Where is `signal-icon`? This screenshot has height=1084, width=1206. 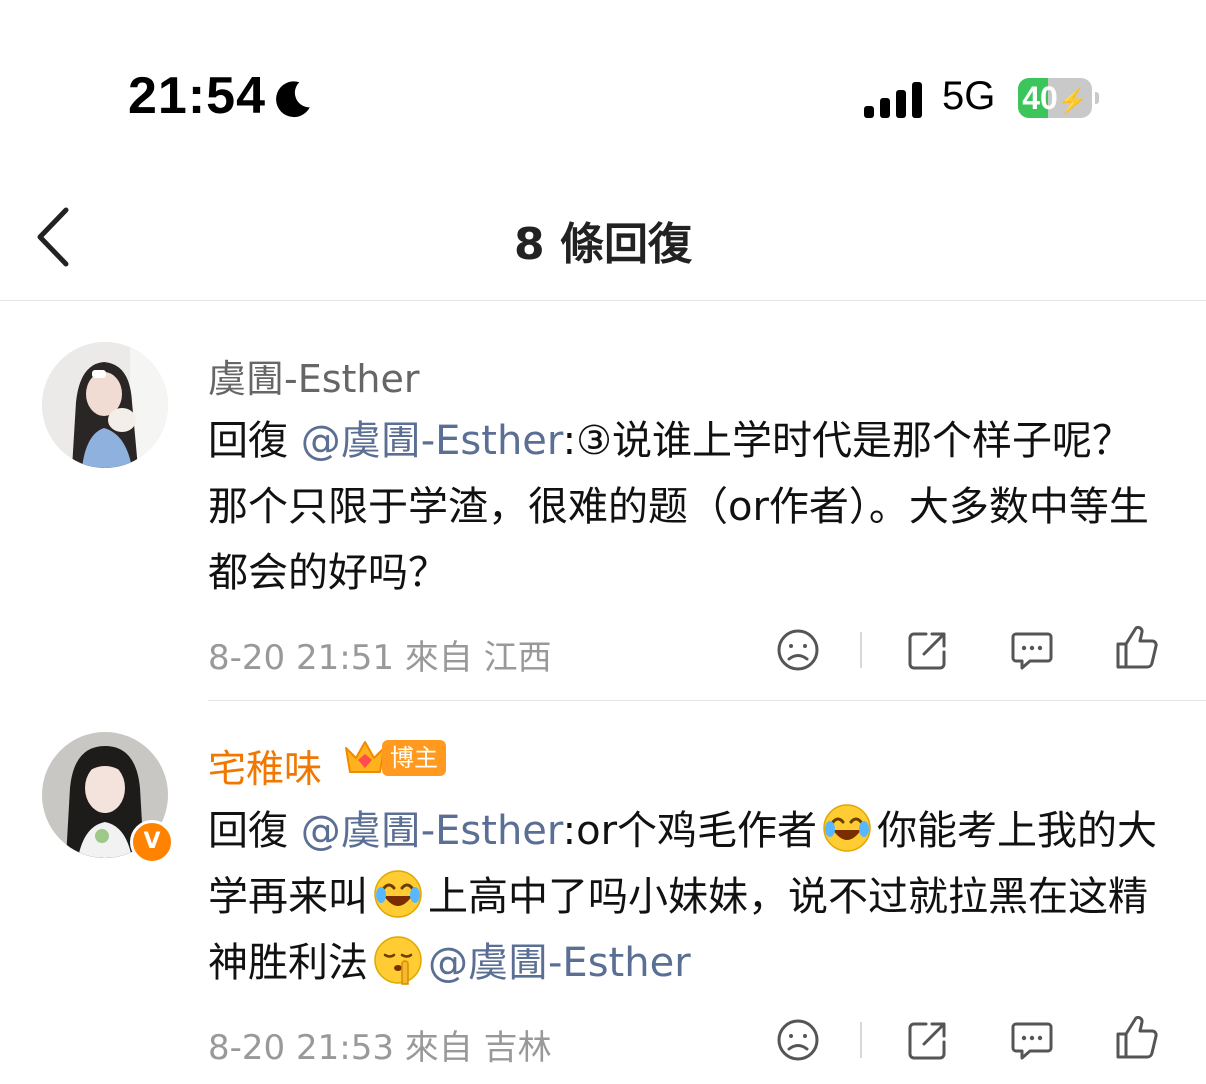 signal-icon is located at coordinates (895, 99).